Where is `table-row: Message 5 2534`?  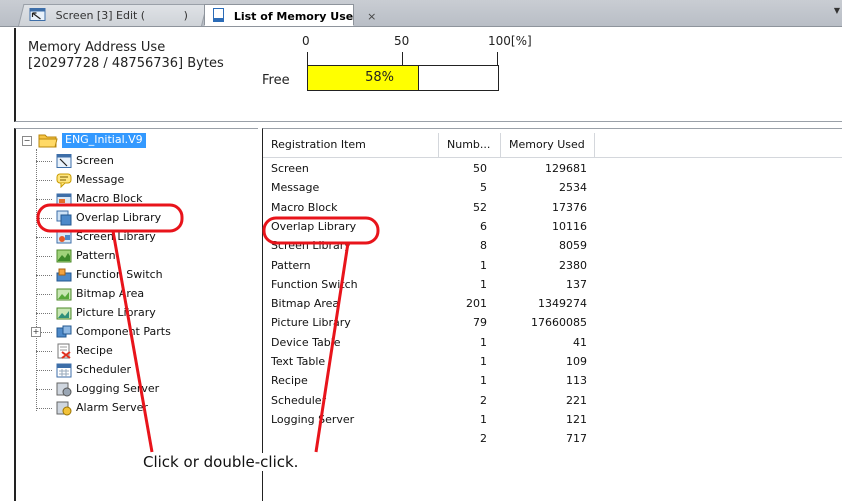
table-row: Message 5 2534 is located at coordinates (433, 188).